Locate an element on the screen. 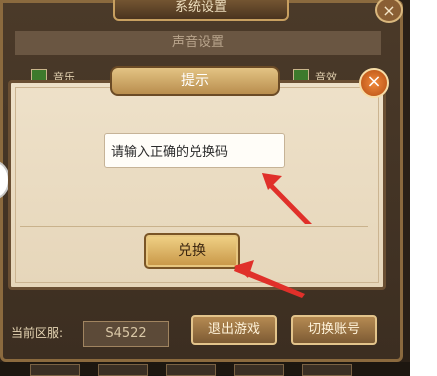 The height and width of the screenshot is (376, 437). switch-account-button: 切换账号 is located at coordinates (334, 330).